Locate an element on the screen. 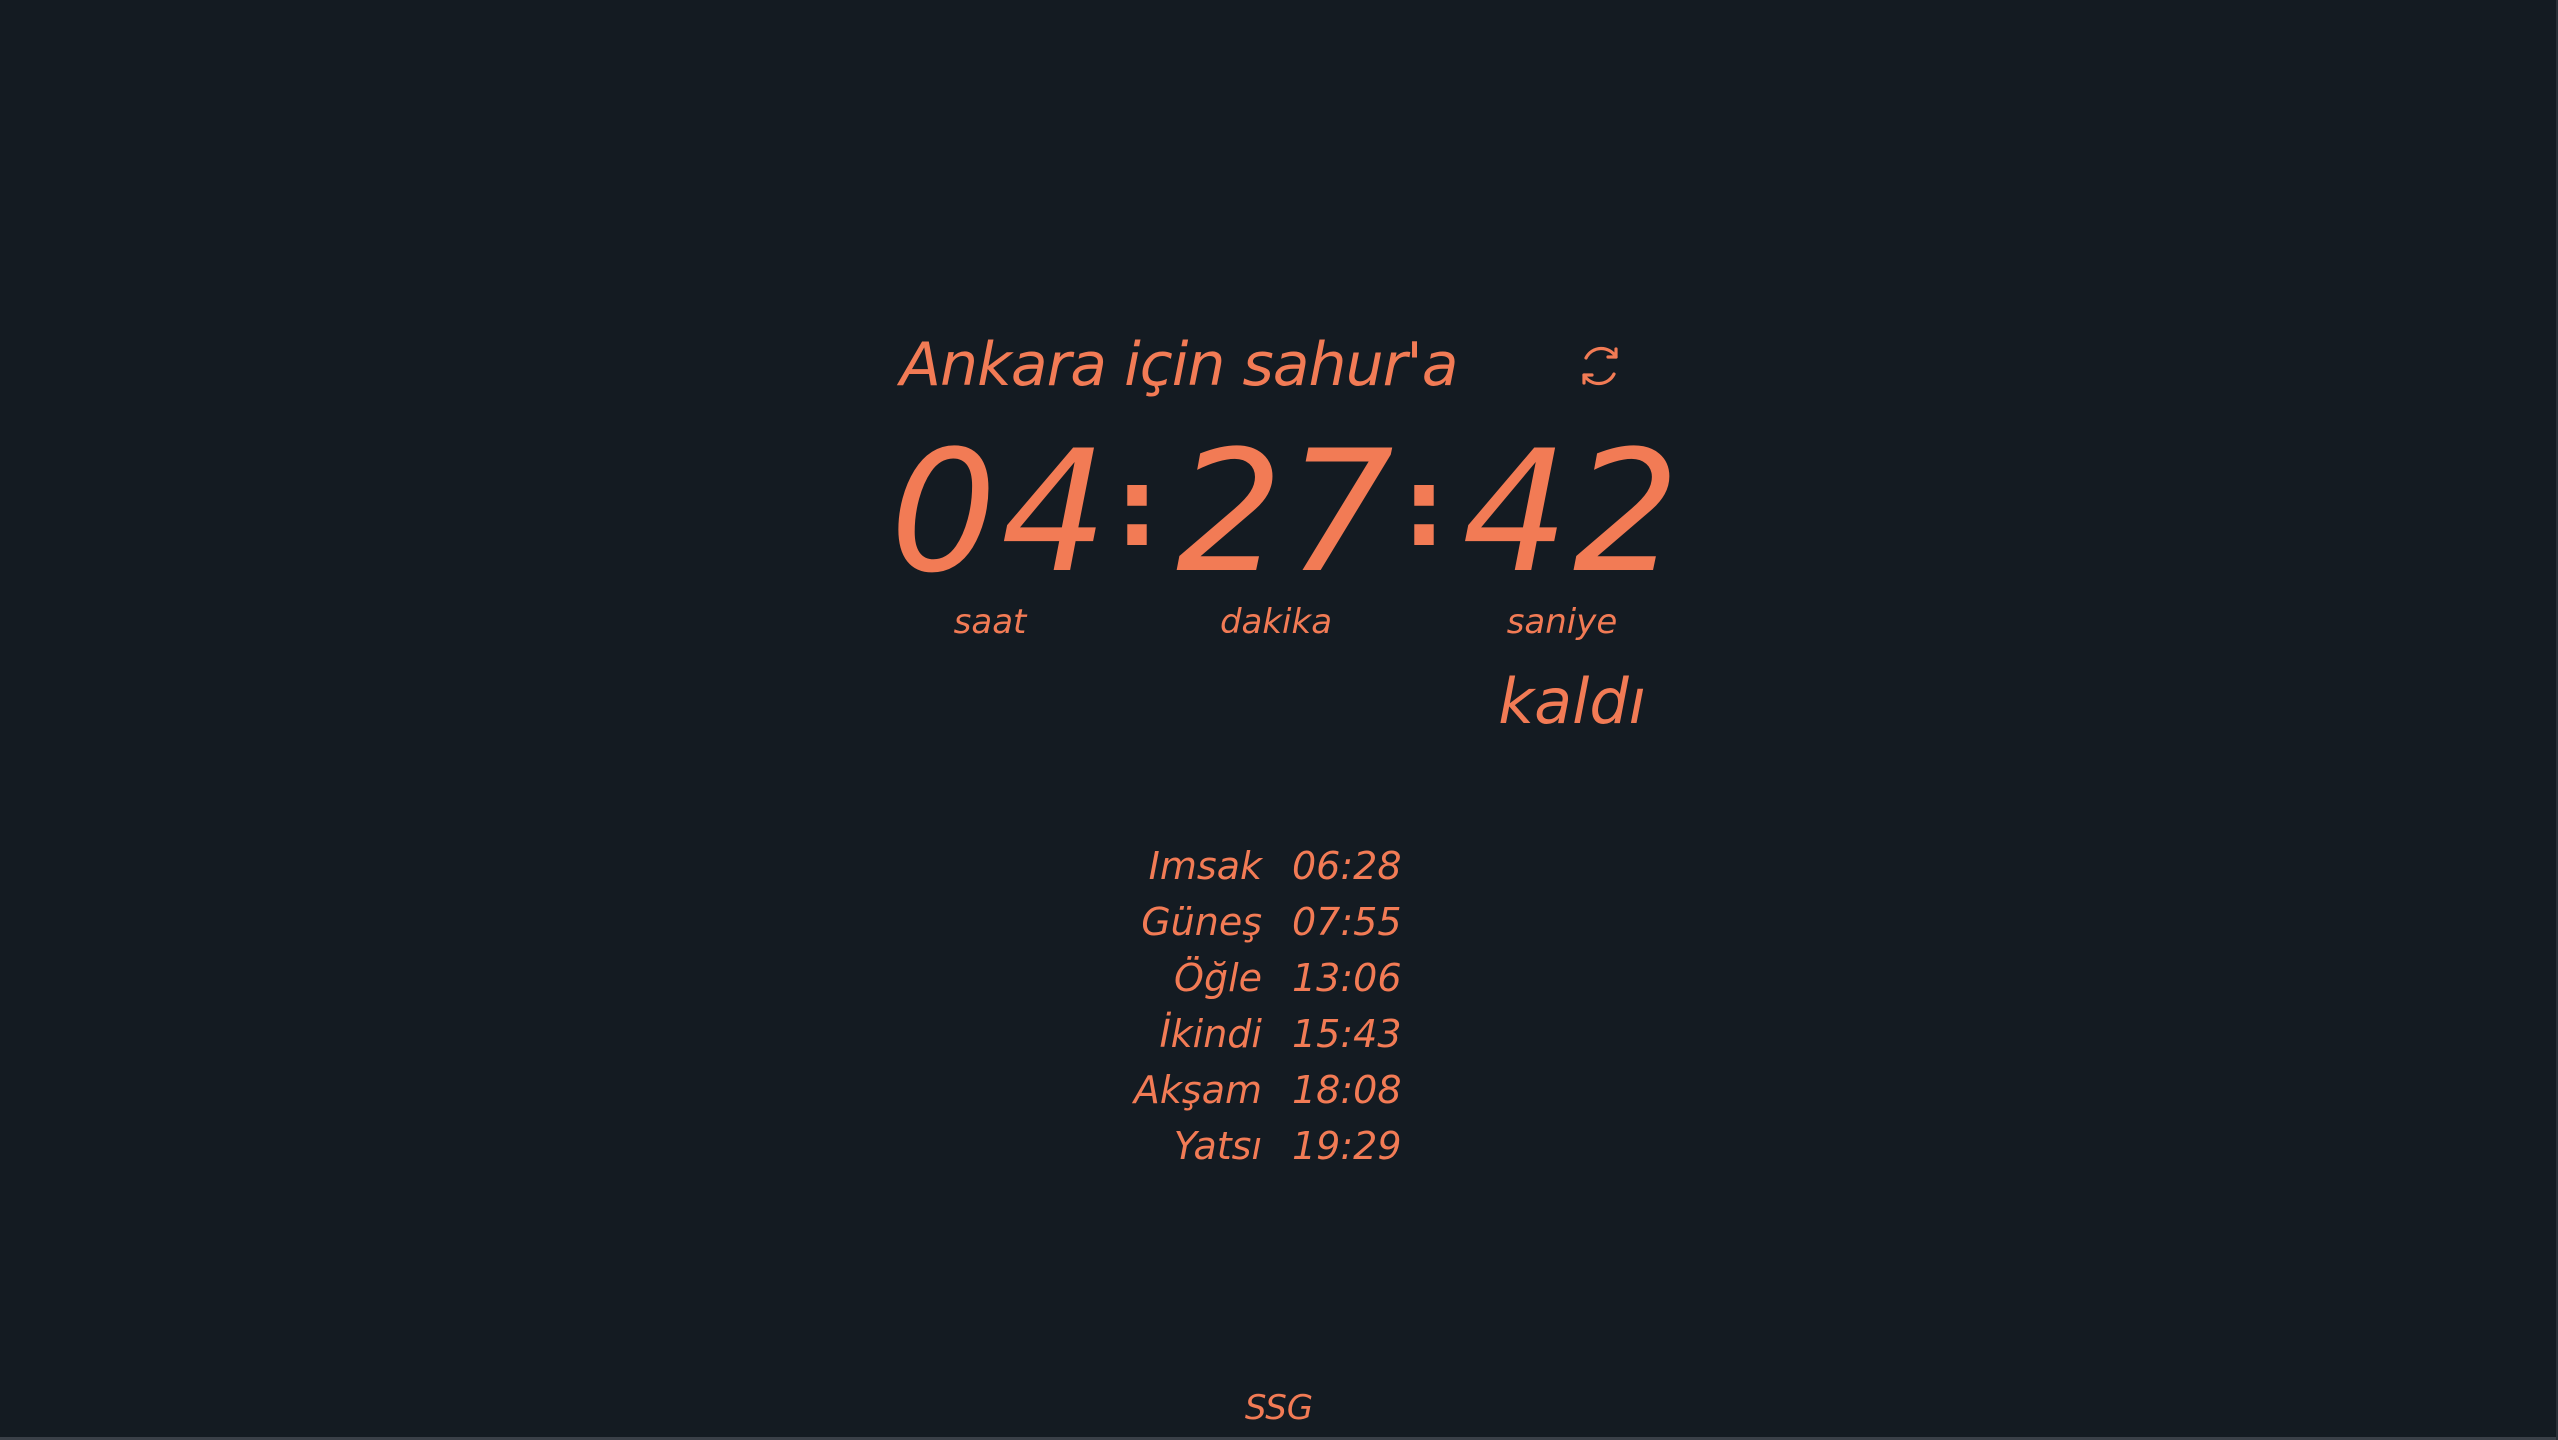 The image size is (2558, 1440). refresh-button is located at coordinates (1600, 366).